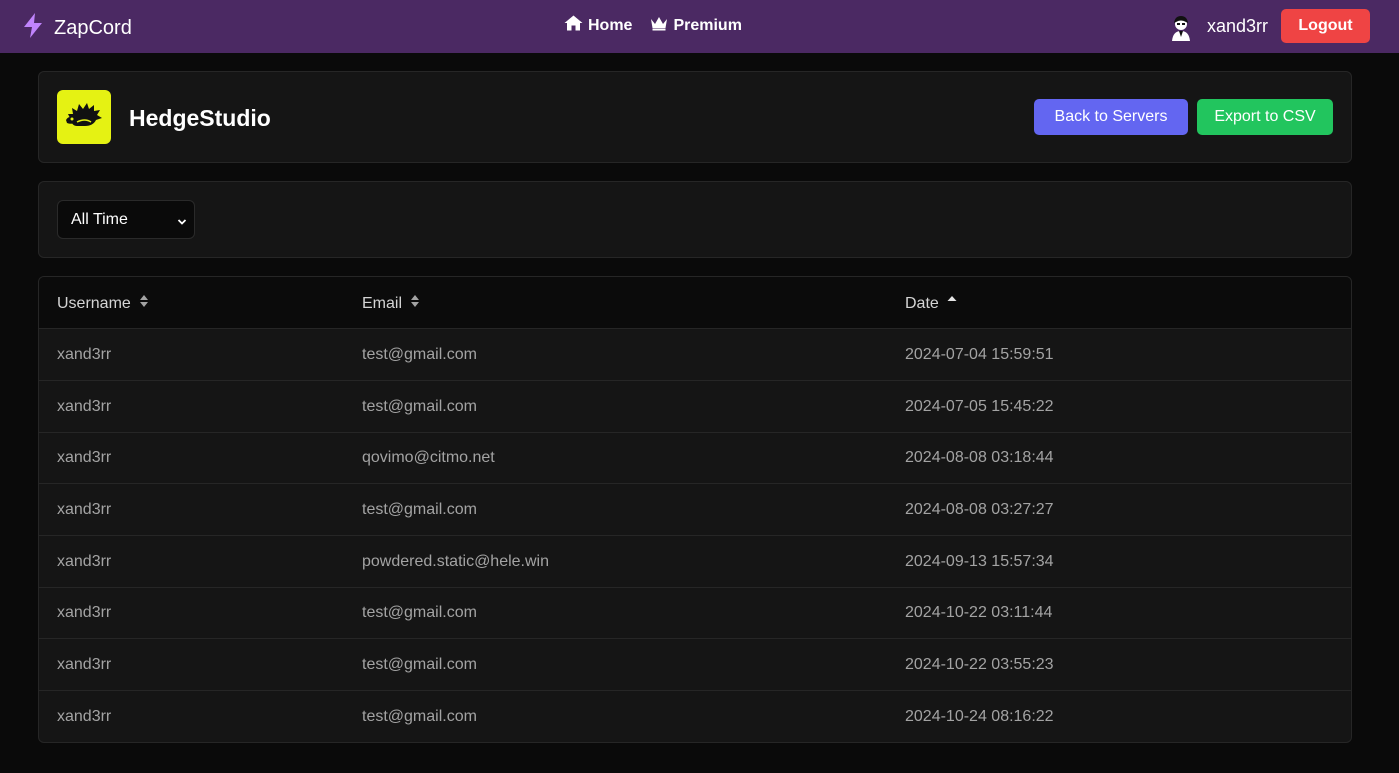 The image size is (1399, 773). I want to click on hedgehog-icon, so click(84, 117).